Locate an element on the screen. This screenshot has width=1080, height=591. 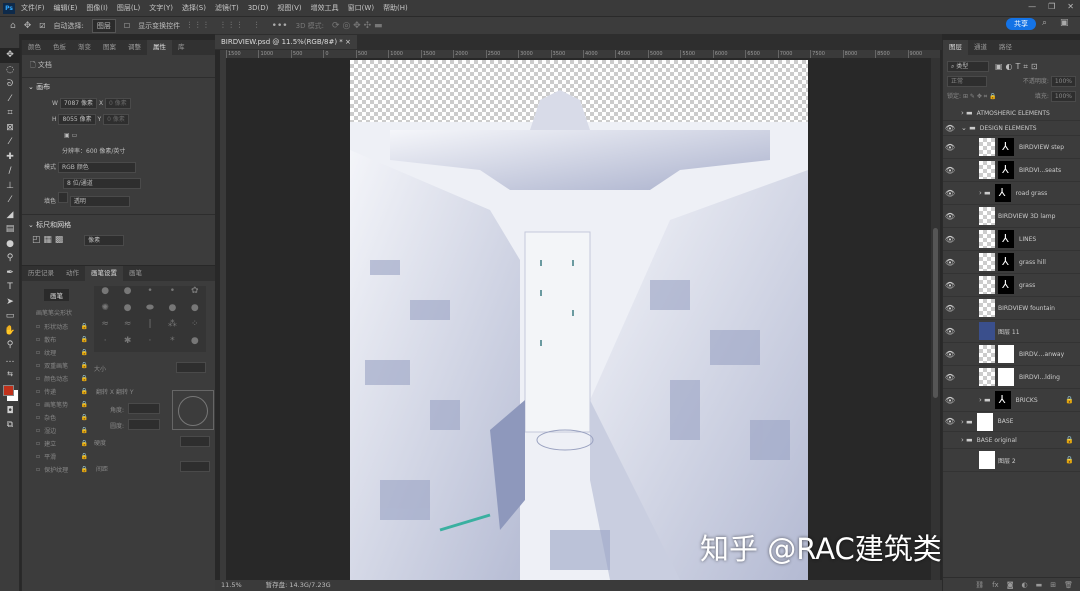
layer-row: 👁 BIRDVIEW fountain is located at coordinates (1011, 308).